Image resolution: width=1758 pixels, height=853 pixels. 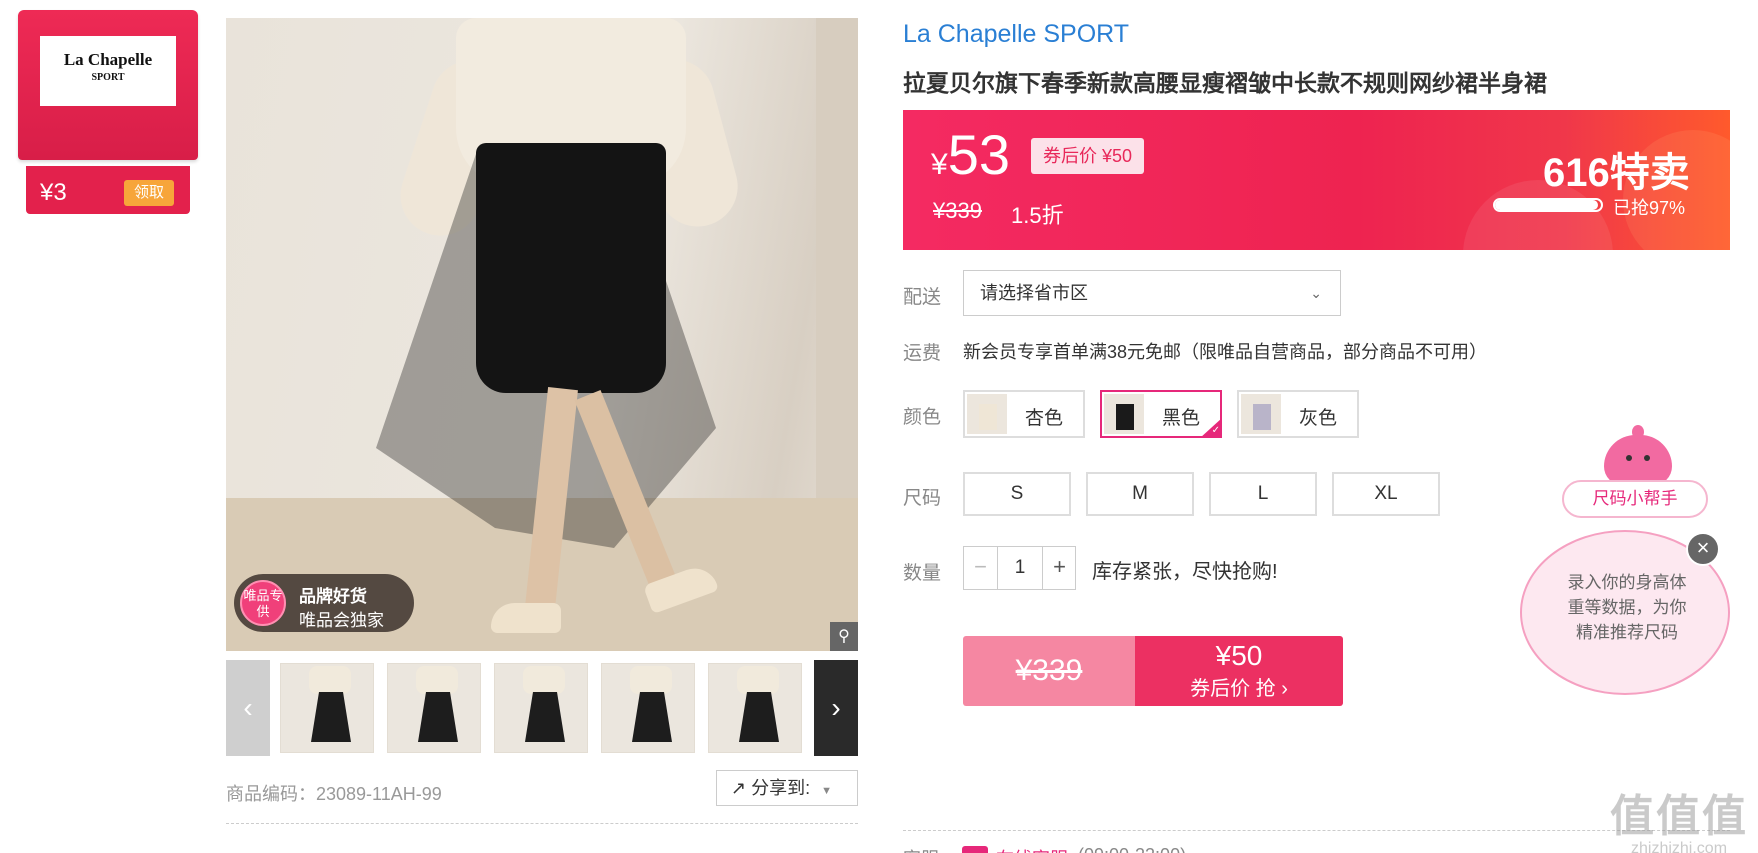 I want to click on discount-label: 1.5折, so click(x=1037, y=215).